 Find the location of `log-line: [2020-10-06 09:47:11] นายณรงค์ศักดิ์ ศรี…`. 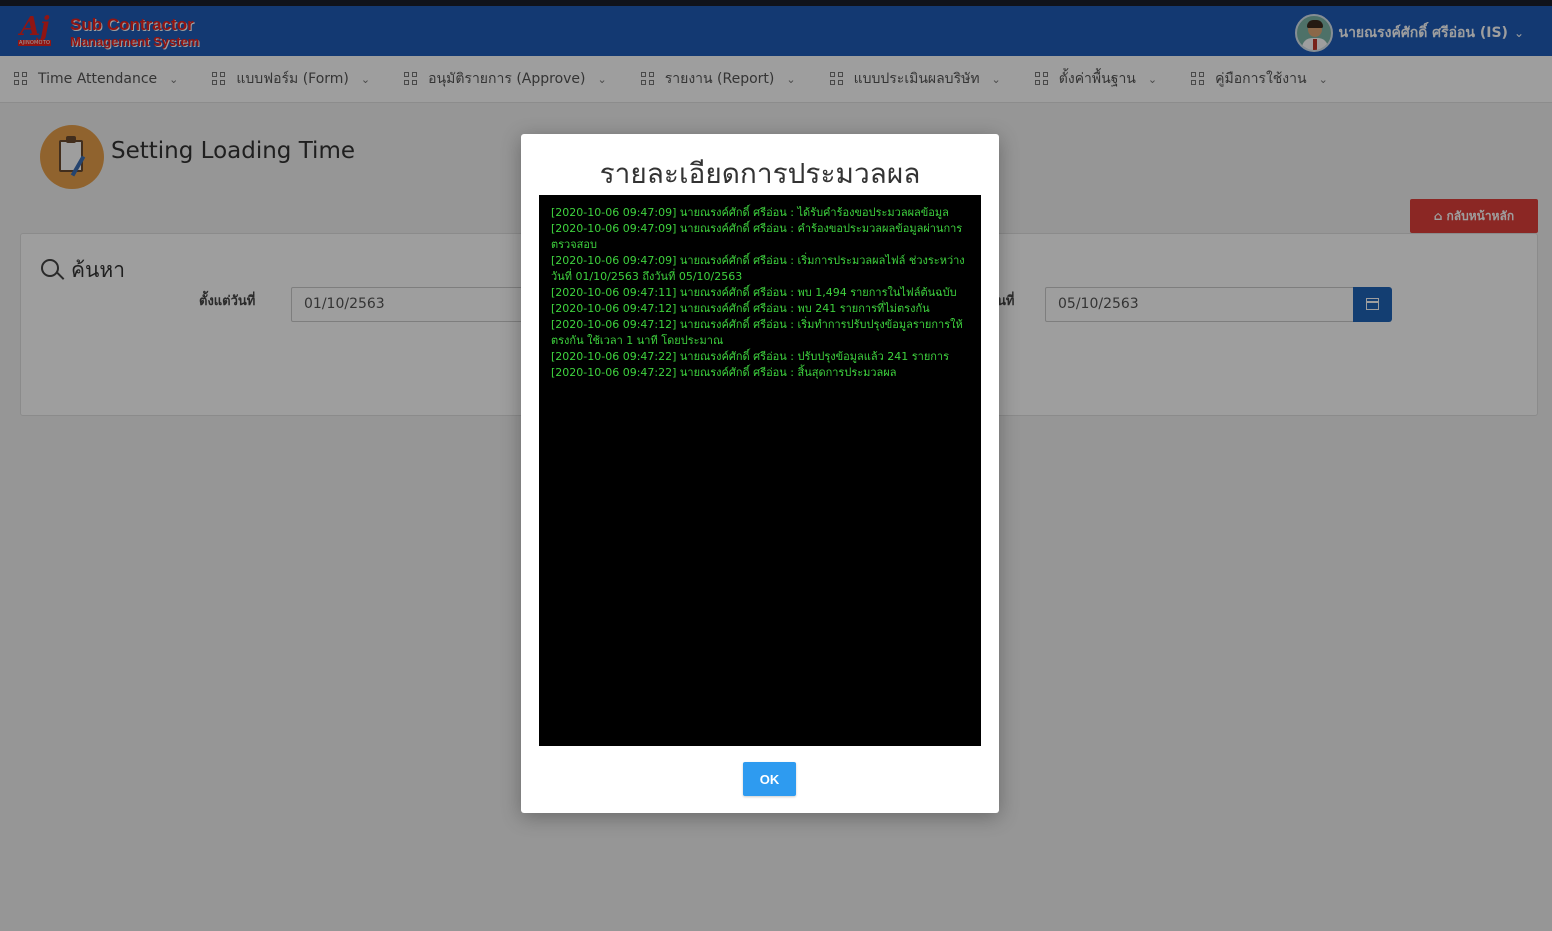

log-line: [2020-10-06 09:47:11] นายณรงค์ศักดิ์ ศรี… is located at coordinates (754, 292).